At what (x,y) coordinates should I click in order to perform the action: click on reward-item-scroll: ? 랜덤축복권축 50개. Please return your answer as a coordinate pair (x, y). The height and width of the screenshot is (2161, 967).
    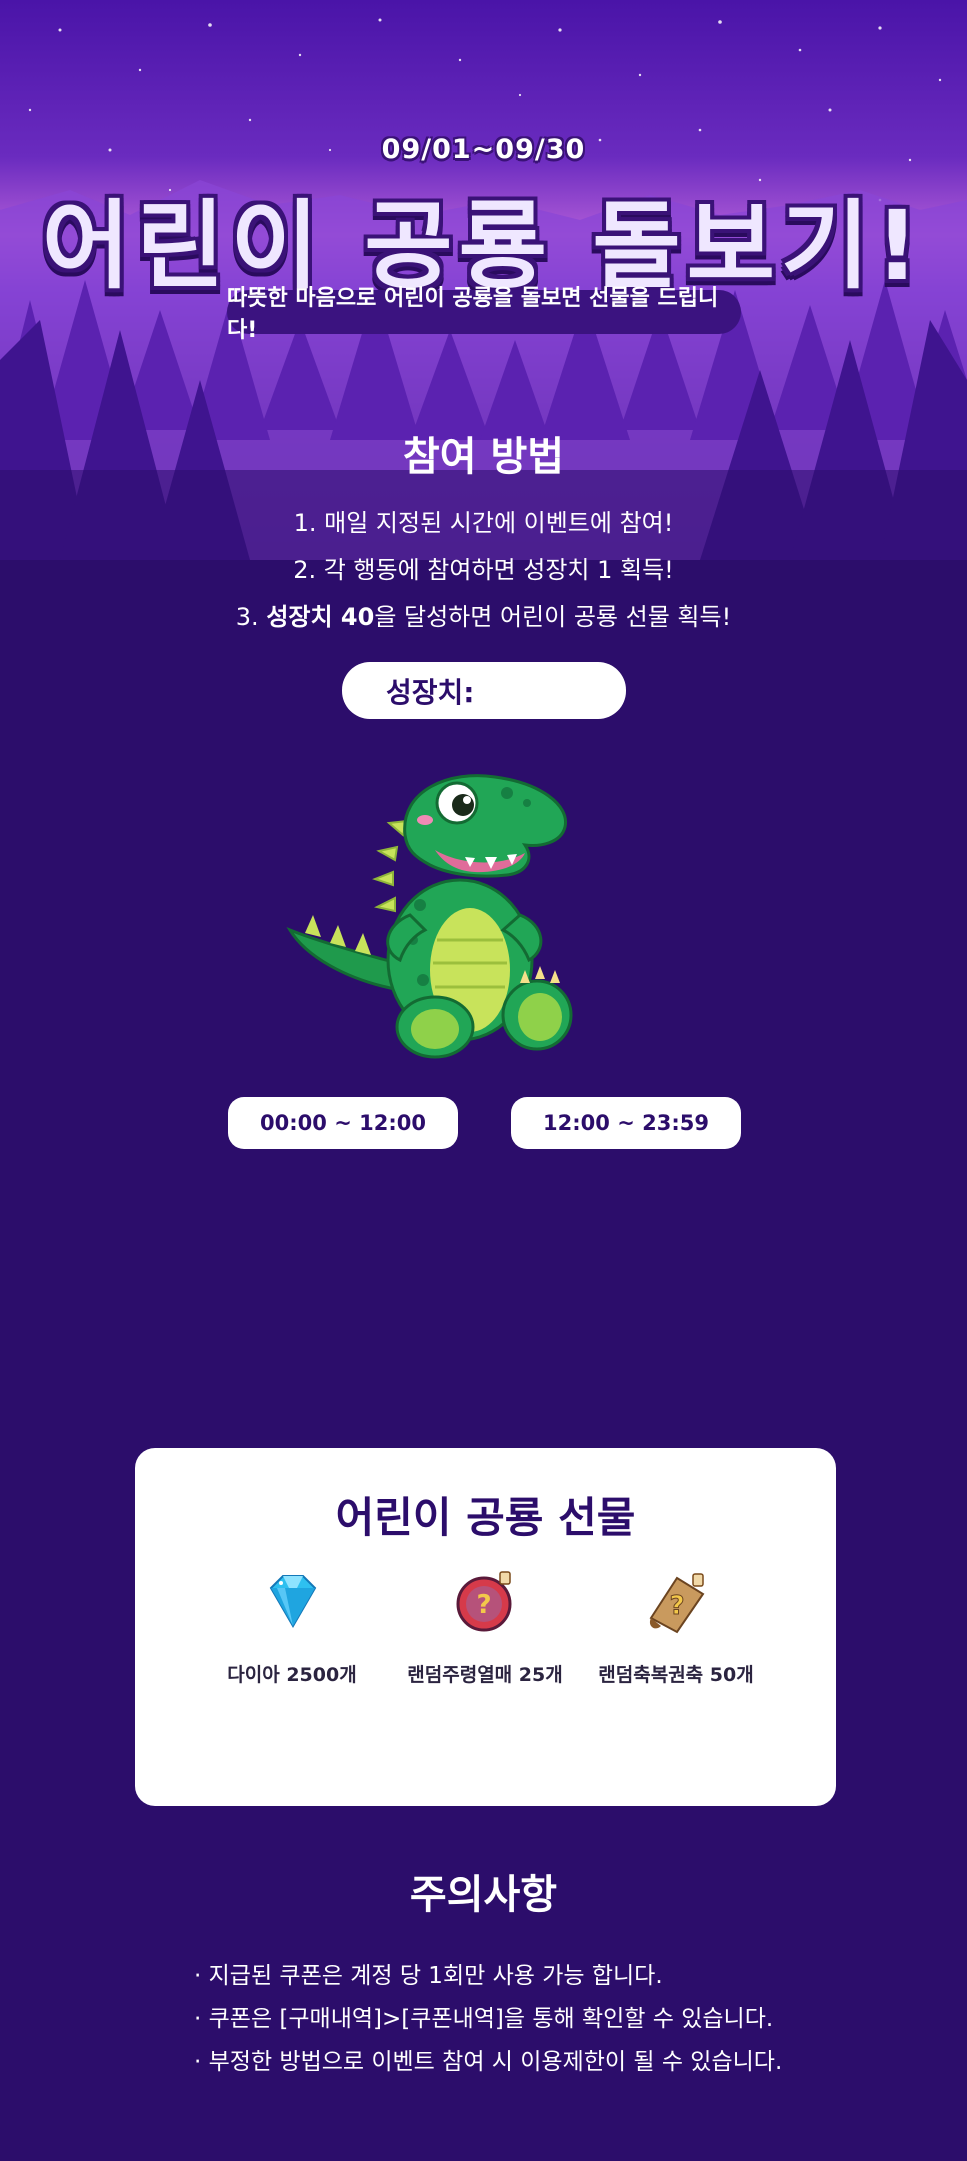
    Looking at the image, I should click on (676, 1626).